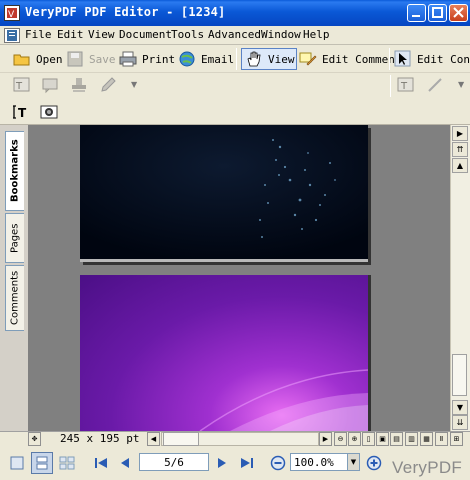 Image resolution: width=470 pixels, height=480 pixels. Describe the element at coordinates (441, 439) in the screenshot. I see `facing-pages-icon: Ⅱ` at that location.